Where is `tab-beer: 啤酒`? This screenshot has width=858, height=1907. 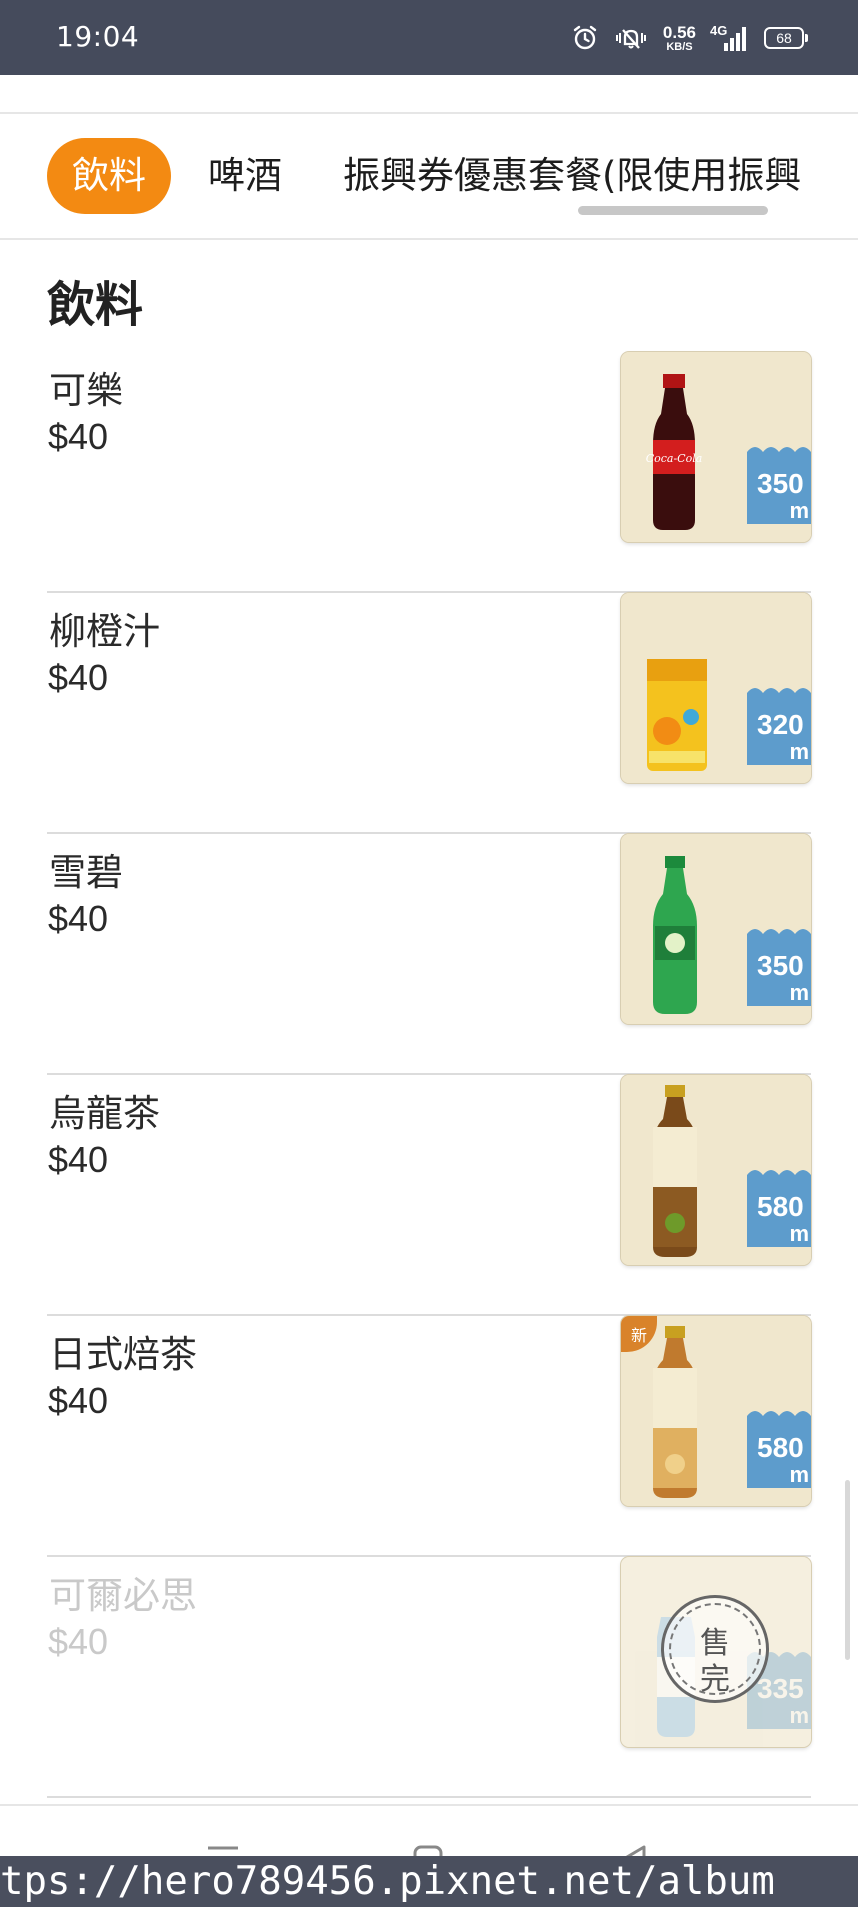
tab-beer: 啤酒 is located at coordinates (245, 176).